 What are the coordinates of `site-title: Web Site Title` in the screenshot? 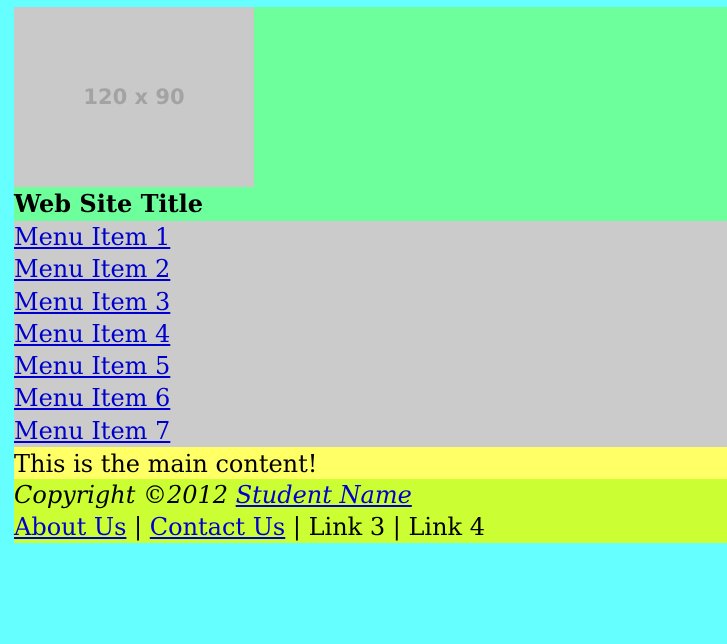 It's located at (109, 203).